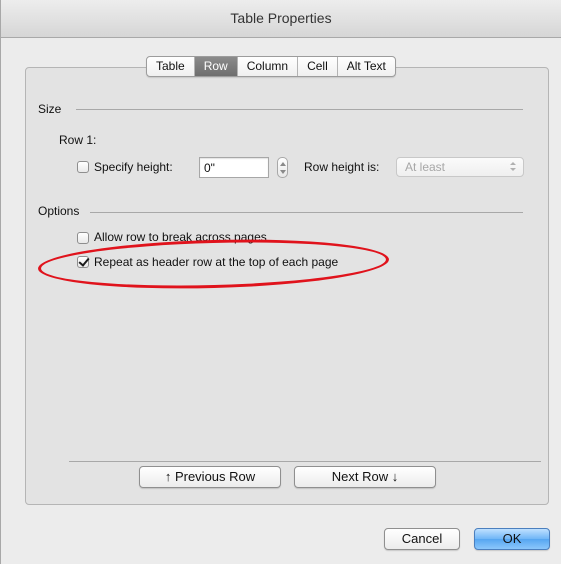 This screenshot has height=564, width=561. Describe the element at coordinates (268, 66) in the screenshot. I see `tab-column: Column` at that location.